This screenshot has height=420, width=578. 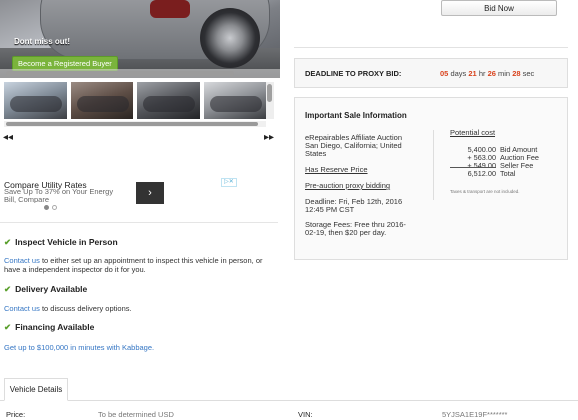 I want to click on next-photo-icon: ▸▸, so click(x=269, y=137).